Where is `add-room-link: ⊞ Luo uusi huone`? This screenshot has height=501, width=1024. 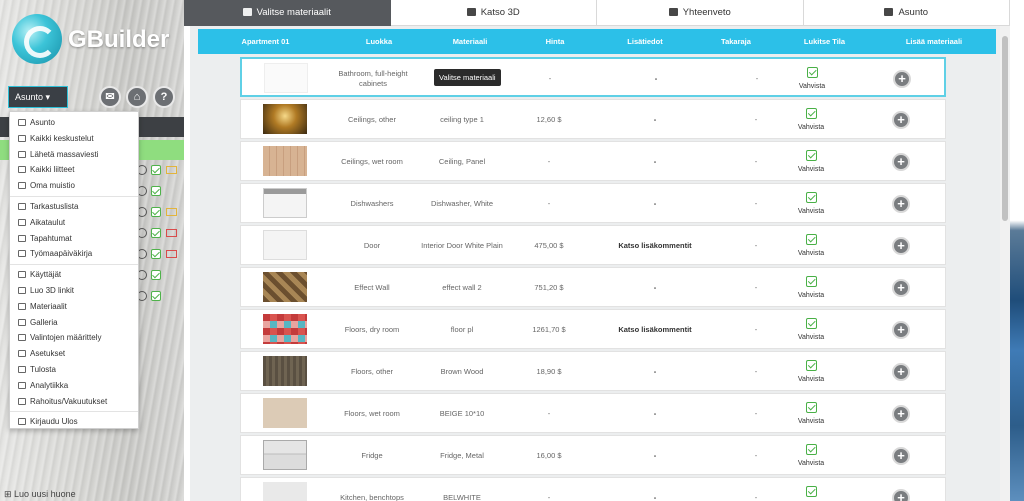 add-room-link: ⊞ Luo uusi huone is located at coordinates (40, 494).